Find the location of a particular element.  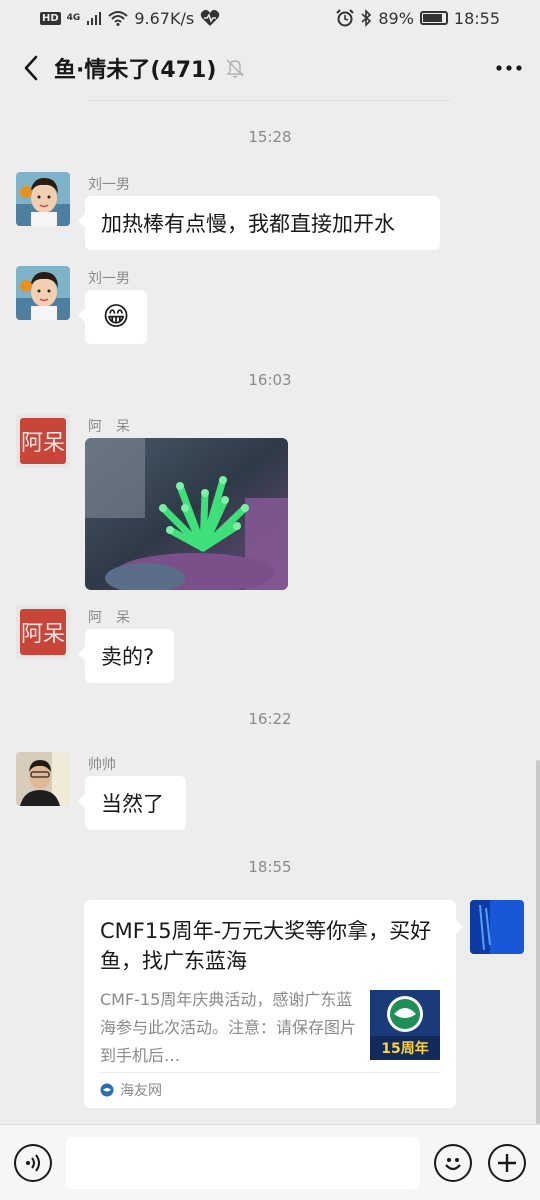

wifi-icon is located at coordinates (118, 18).